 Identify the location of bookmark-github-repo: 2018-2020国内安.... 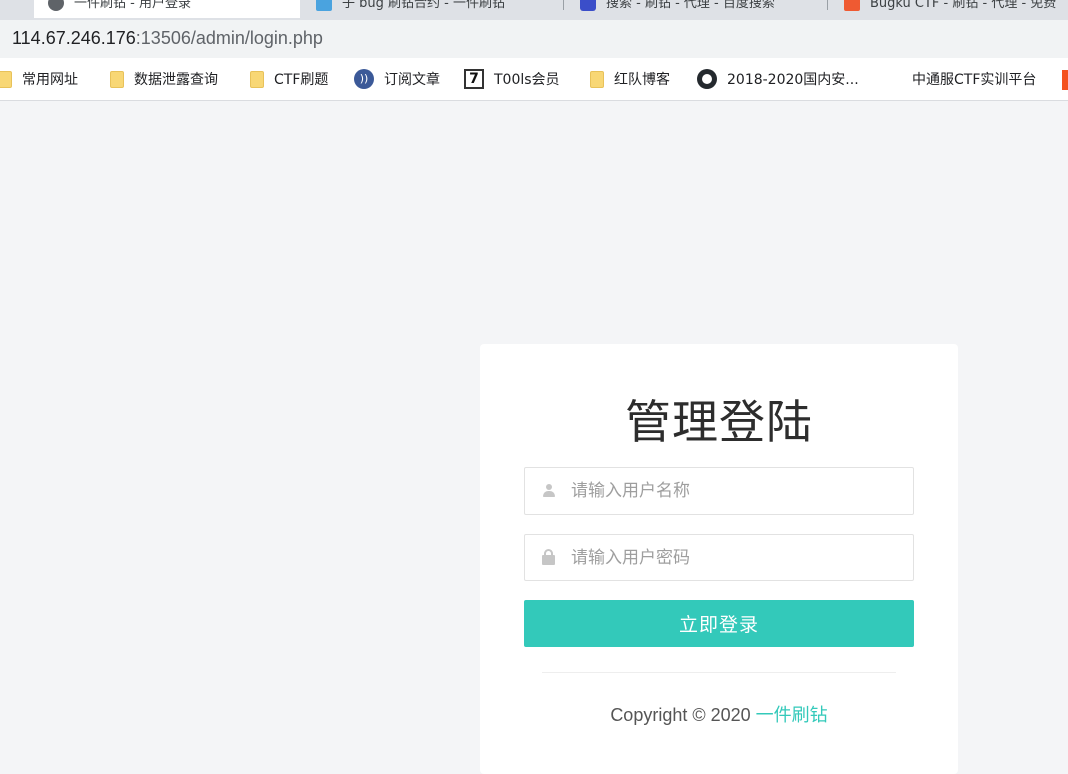
(778, 79).